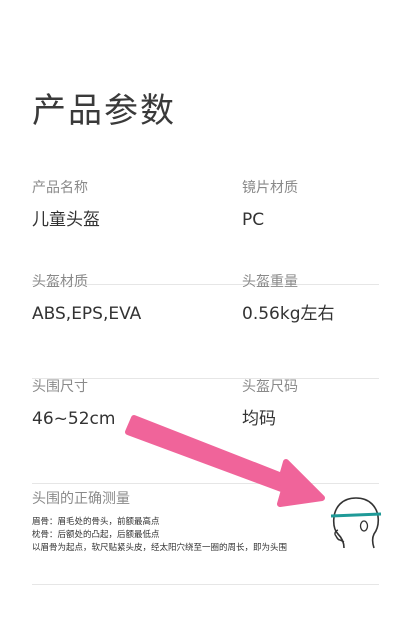 The width and height of the screenshot is (412, 640). Describe the element at coordinates (259, 419) in the screenshot. I see `param-value: 均码` at that location.